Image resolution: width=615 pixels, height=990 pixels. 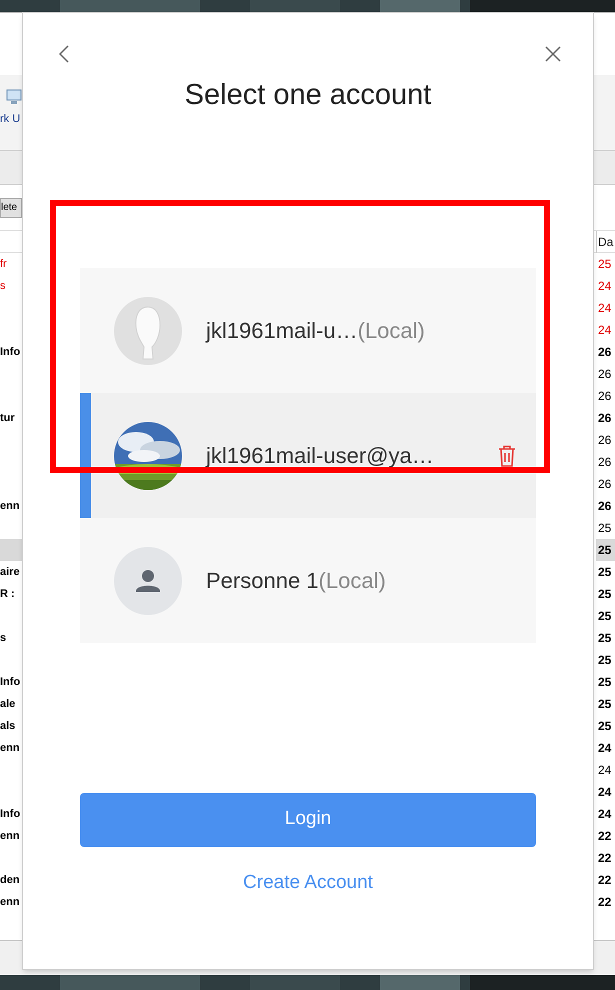 What do you see at coordinates (296, 581) in the screenshot?
I see `account-name: Personne 1(Local)` at bounding box center [296, 581].